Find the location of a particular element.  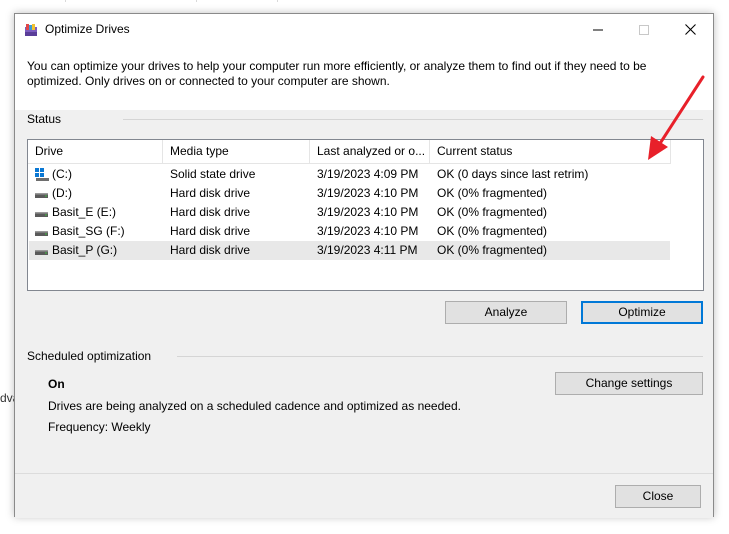

minimize-icon is located at coordinates (598, 29).